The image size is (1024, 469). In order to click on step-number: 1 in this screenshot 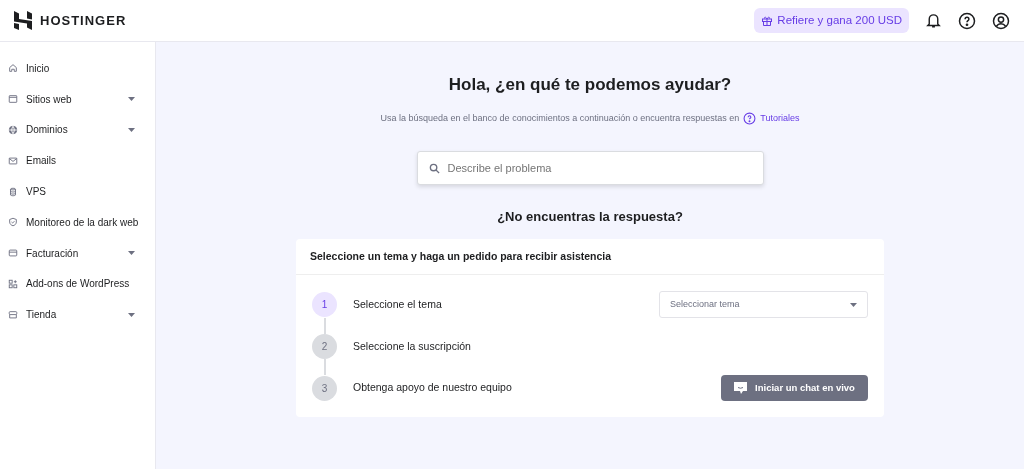, I will do `click(324, 305)`.